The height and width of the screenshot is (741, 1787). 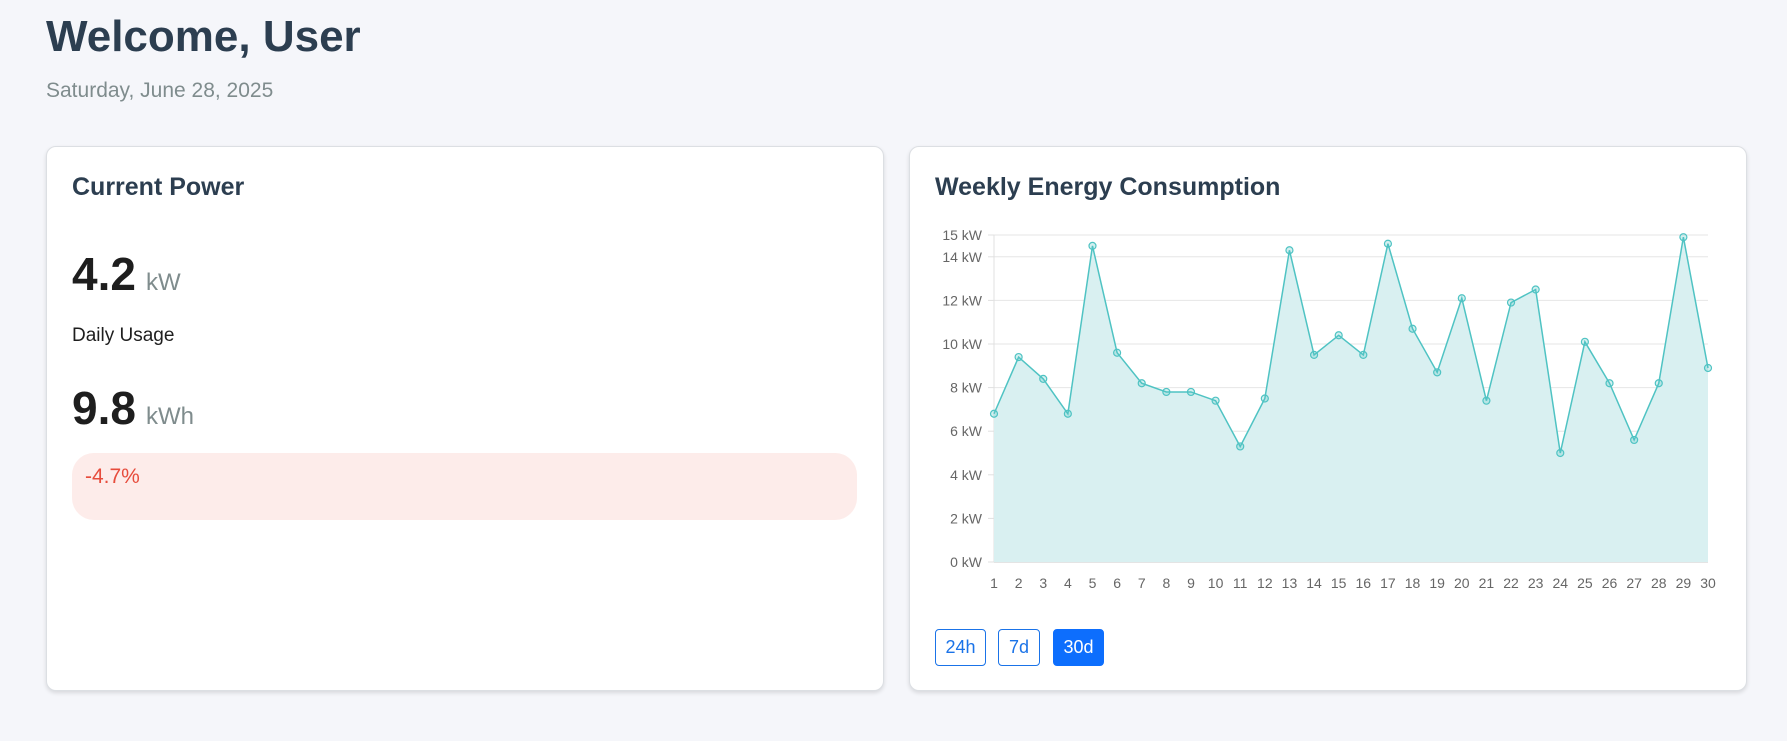 I want to click on y-tick-label: 10 kW, so click(x=962, y=344).